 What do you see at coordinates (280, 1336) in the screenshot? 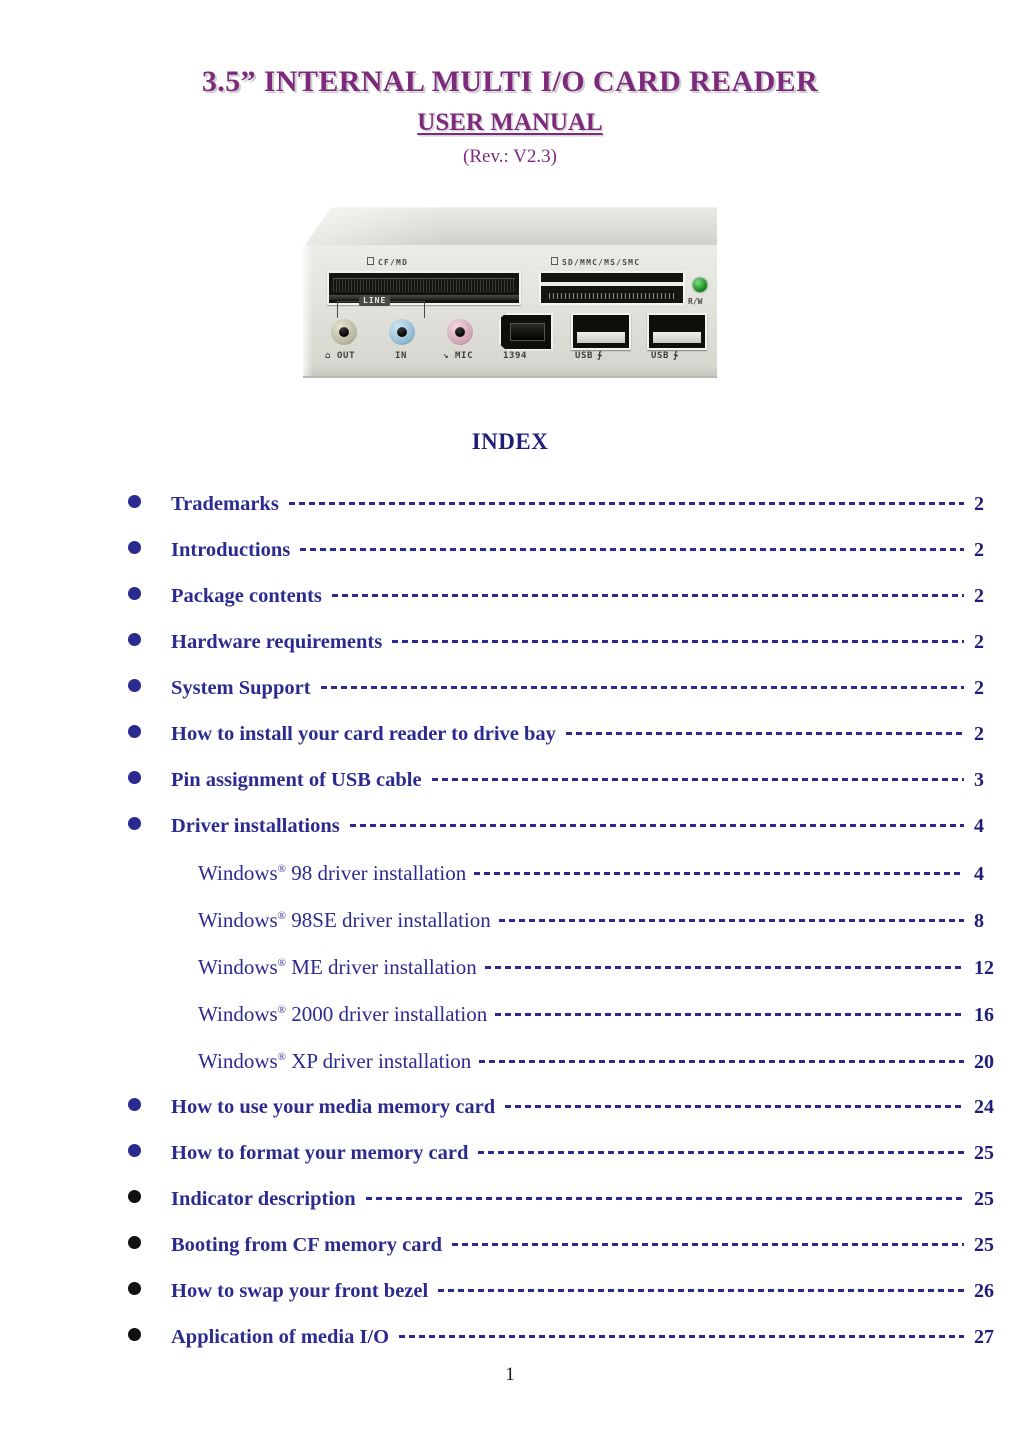
I see `toc-entry-label: Application of media I/O` at bounding box center [280, 1336].